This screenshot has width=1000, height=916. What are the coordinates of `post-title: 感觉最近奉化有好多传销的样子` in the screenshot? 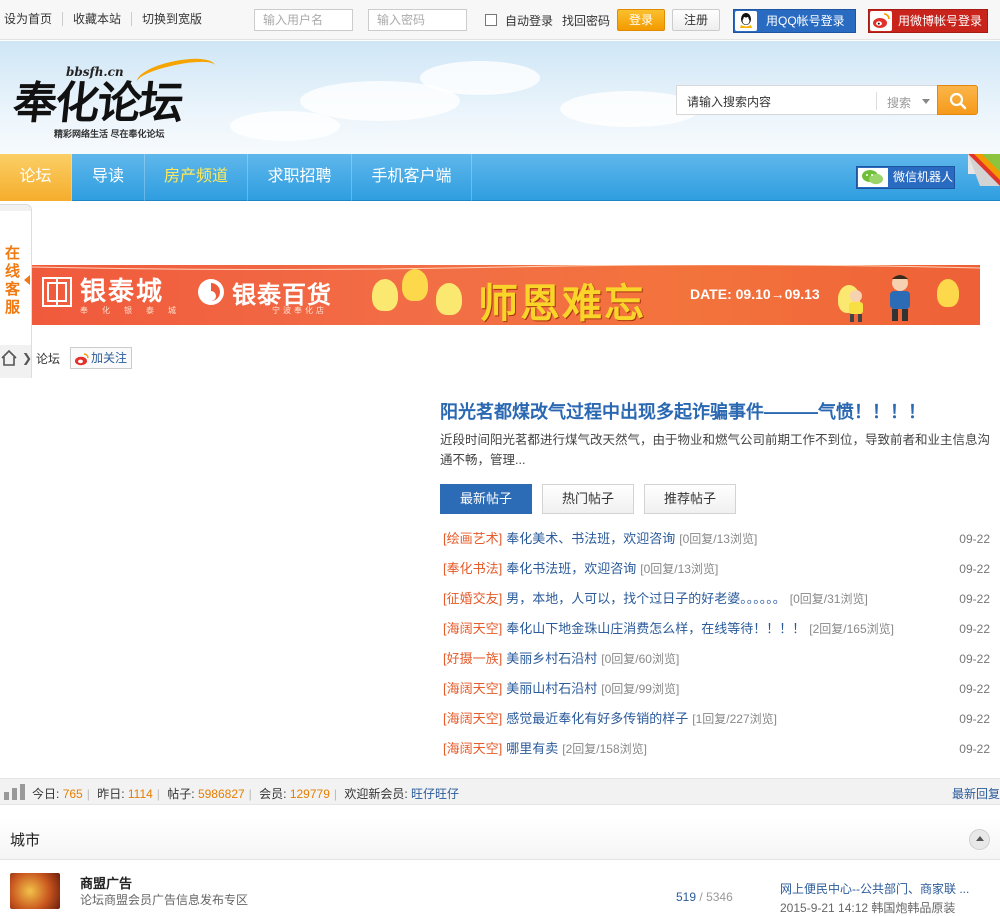 It's located at (597, 718).